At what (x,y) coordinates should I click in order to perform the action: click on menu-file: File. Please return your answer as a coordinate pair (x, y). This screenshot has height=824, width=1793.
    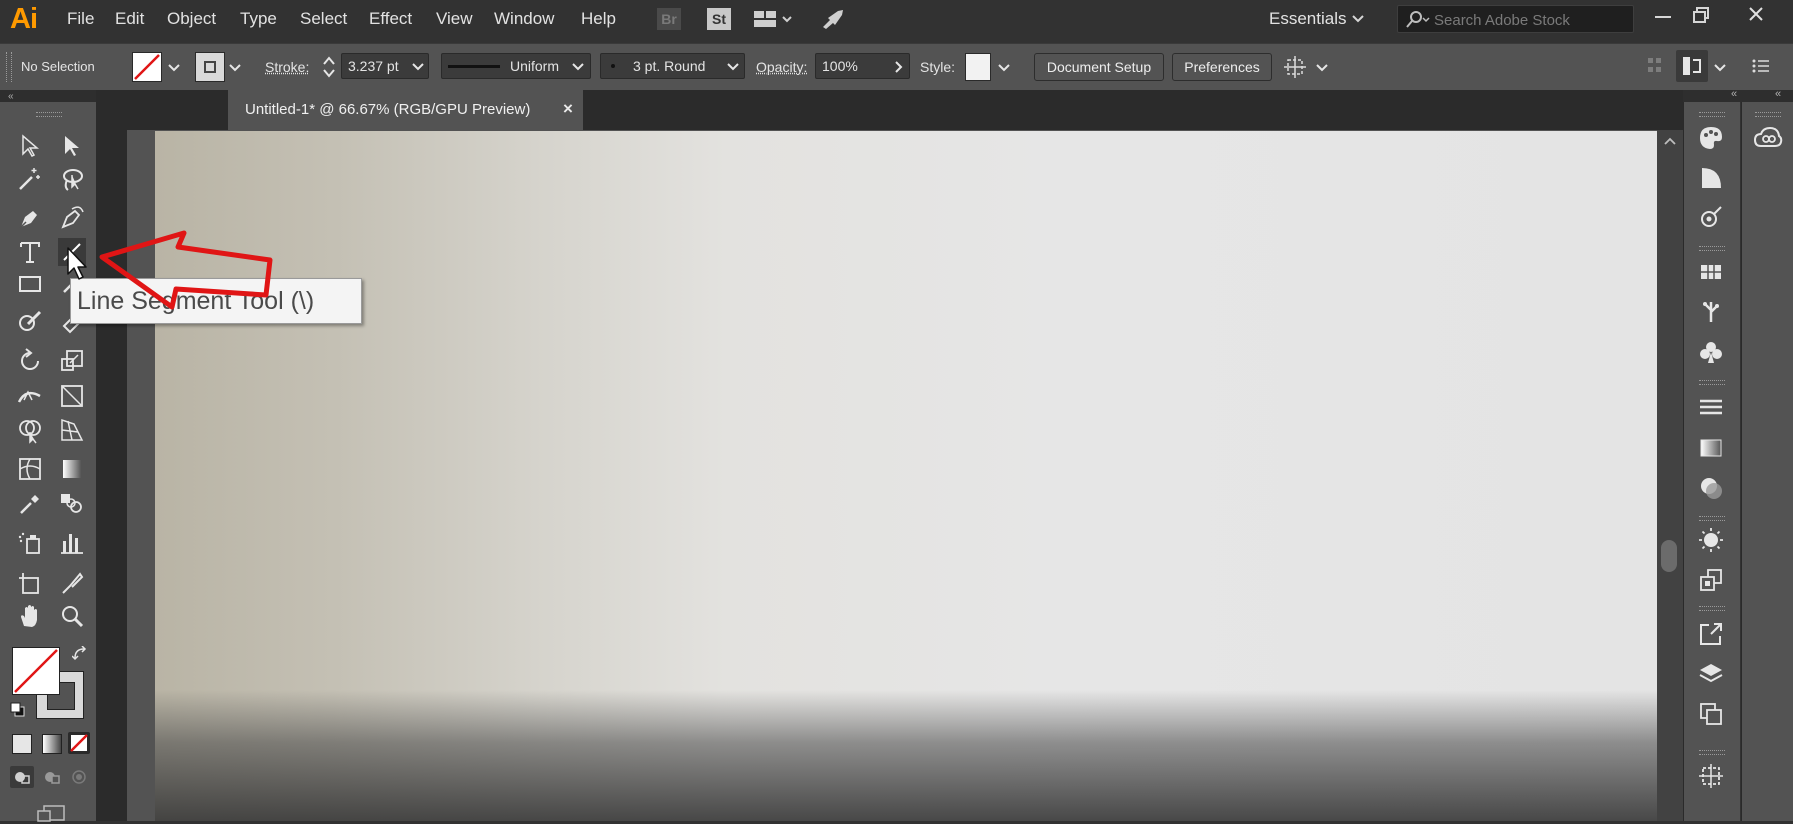
    Looking at the image, I should click on (80, 19).